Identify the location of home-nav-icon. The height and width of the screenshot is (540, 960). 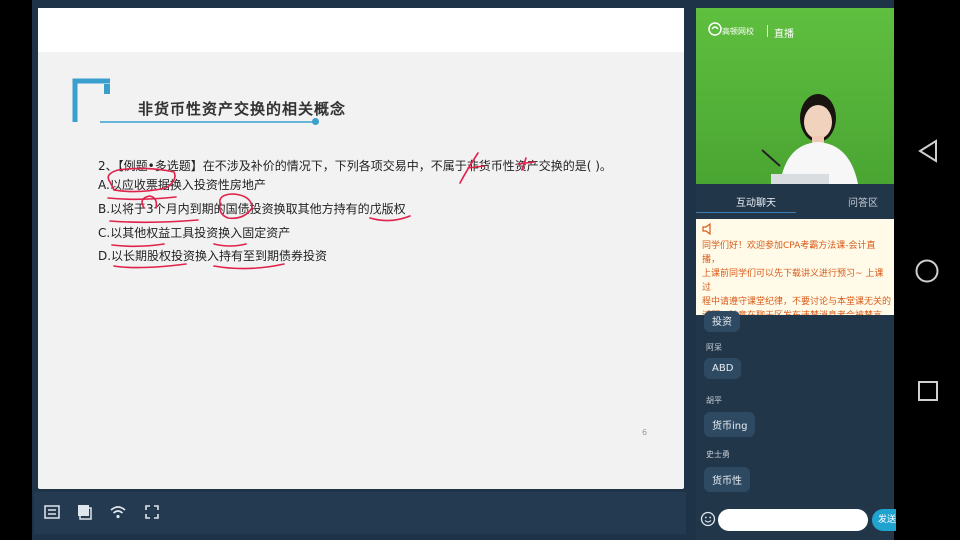
(927, 271).